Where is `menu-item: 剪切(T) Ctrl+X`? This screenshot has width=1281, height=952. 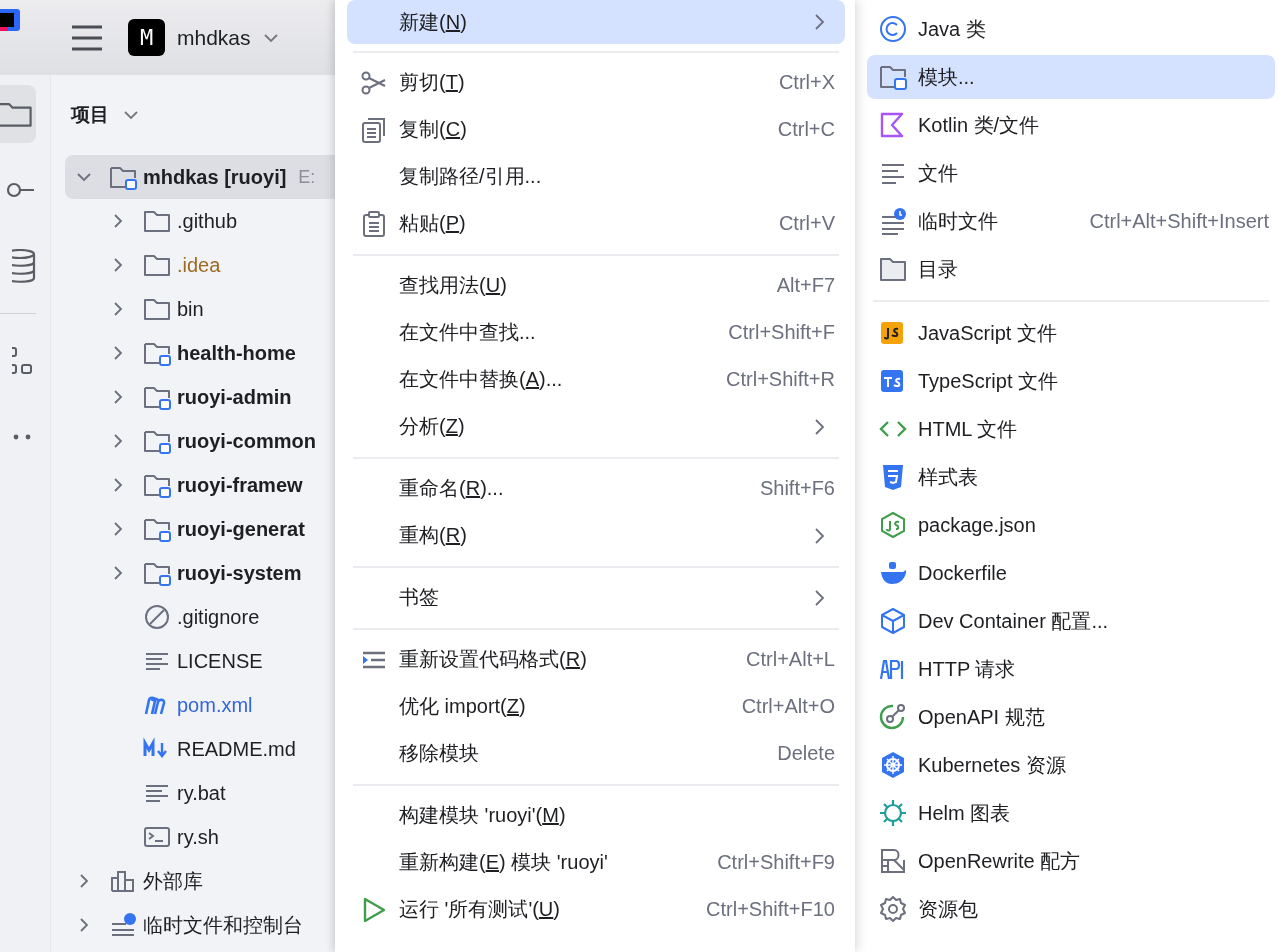
menu-item: 剪切(T) Ctrl+X is located at coordinates (596, 82).